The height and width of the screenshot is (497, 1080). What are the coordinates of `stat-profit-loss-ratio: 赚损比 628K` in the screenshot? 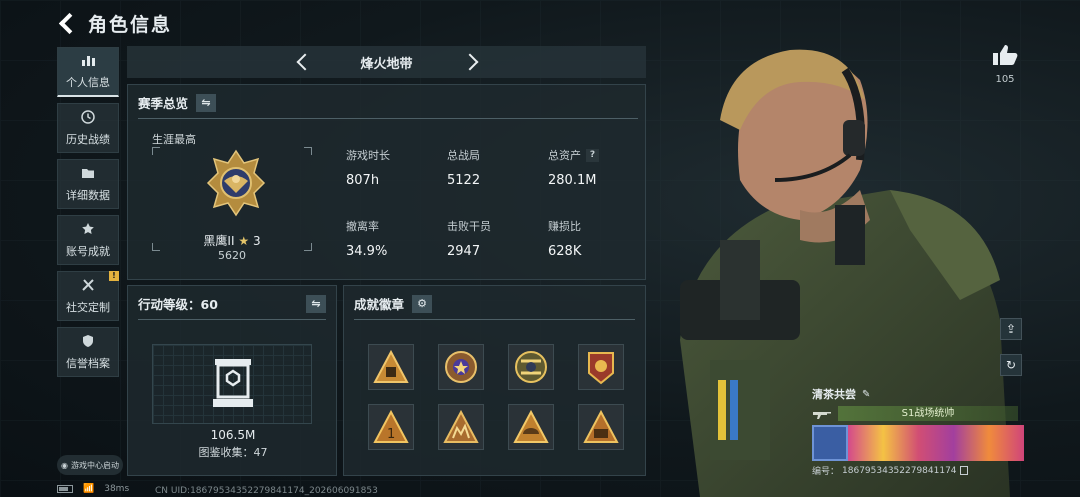 It's located at (565, 239).